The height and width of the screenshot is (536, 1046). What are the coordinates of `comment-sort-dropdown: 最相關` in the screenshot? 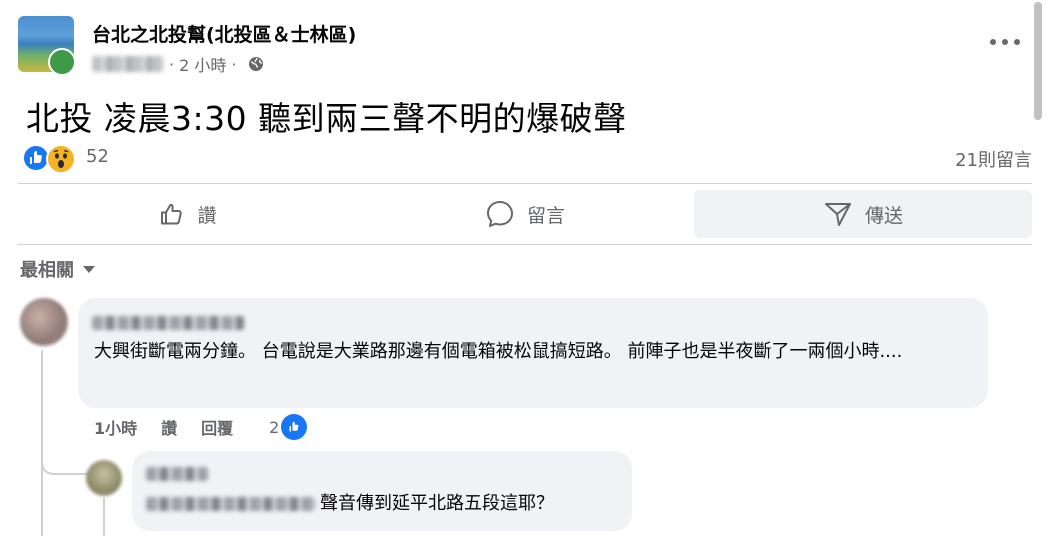 It's located at (57, 269).